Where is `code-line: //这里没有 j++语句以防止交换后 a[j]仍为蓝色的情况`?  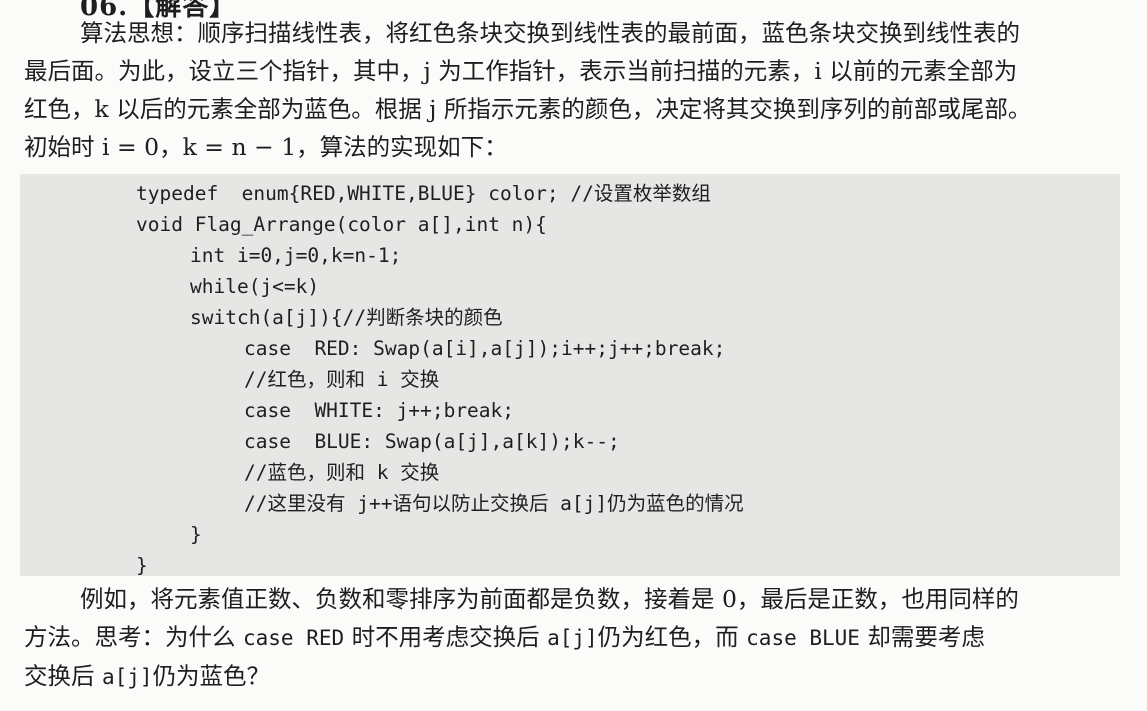 code-line: //这里没有 j++语句以防止交换后 a[j]仍为蓝色的情况 is located at coordinates (494, 503).